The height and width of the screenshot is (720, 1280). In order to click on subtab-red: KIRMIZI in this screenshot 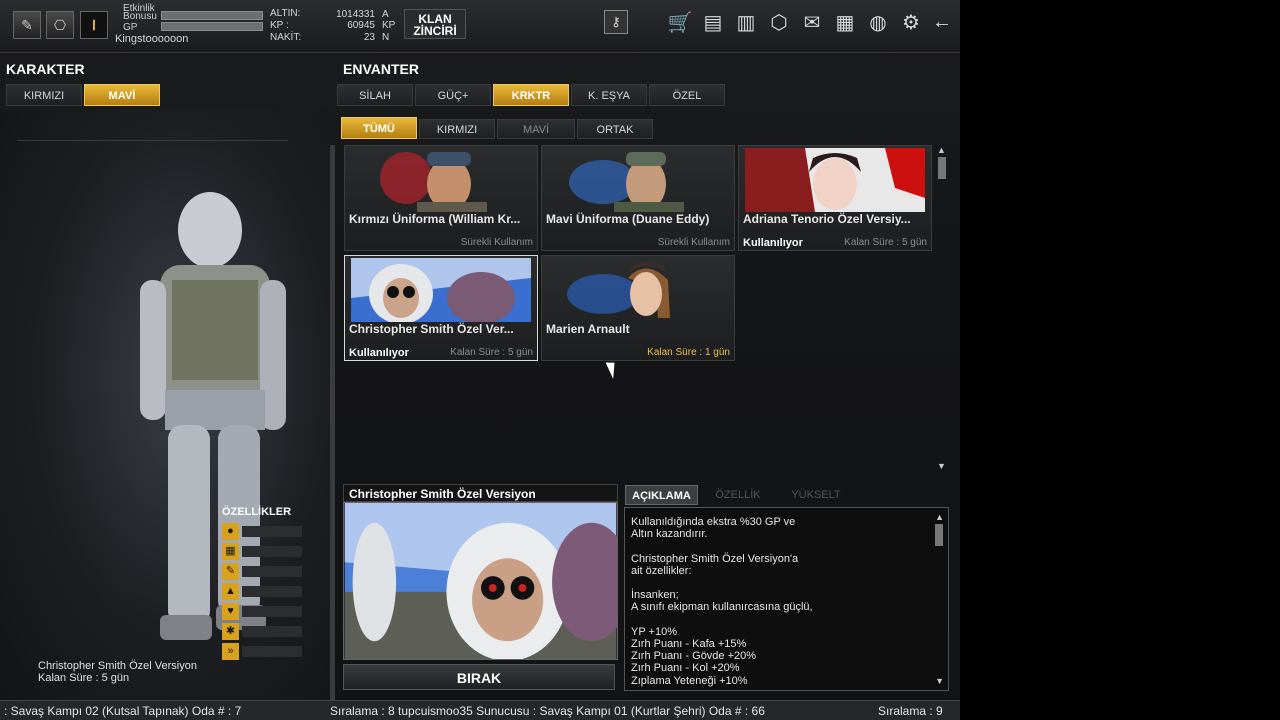, I will do `click(457, 129)`.